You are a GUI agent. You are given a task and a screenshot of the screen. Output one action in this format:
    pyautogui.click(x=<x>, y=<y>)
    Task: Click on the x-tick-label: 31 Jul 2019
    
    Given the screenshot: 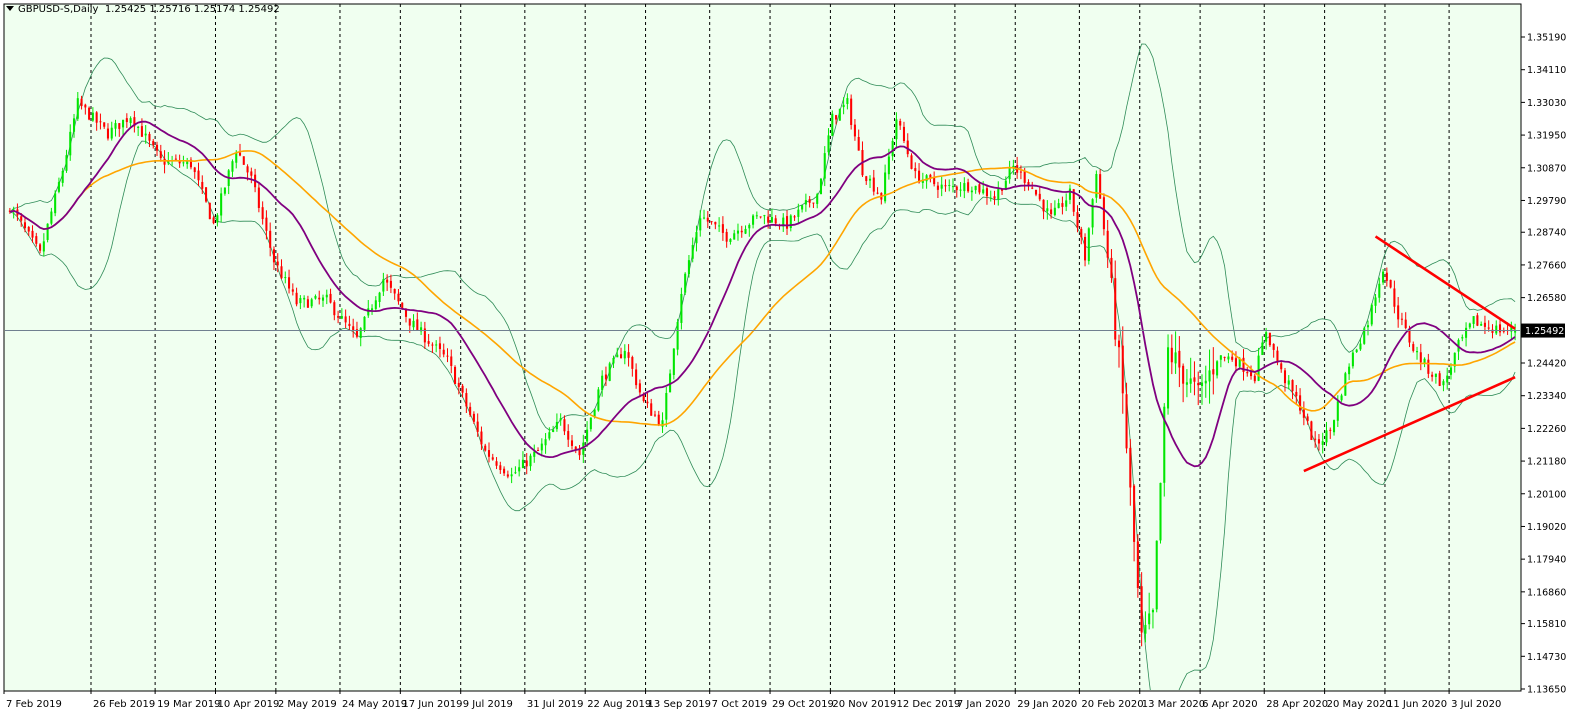 What is the action you would take?
    pyautogui.click(x=555, y=704)
    